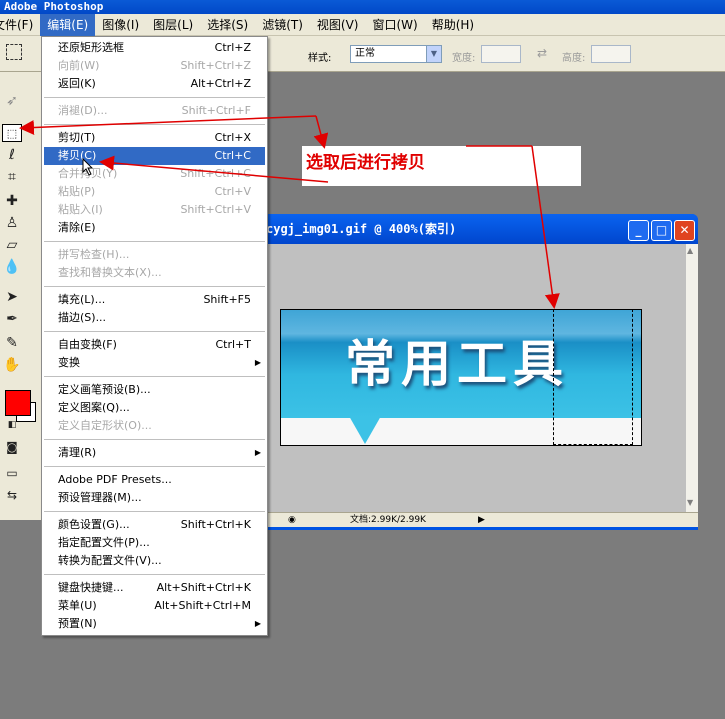 The image size is (725, 719). I want to click on arrow-to-copy, so click(214, 169).